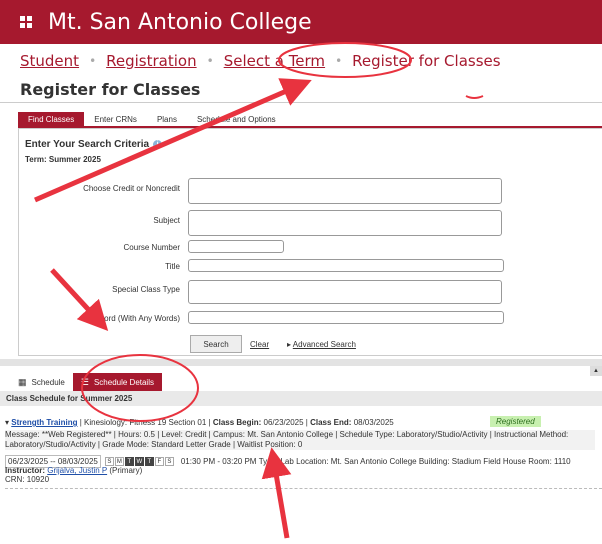 This screenshot has height=544, width=602. What do you see at coordinates (373, 422) in the screenshot?
I see `class-end: 08/03/2025` at bounding box center [373, 422].